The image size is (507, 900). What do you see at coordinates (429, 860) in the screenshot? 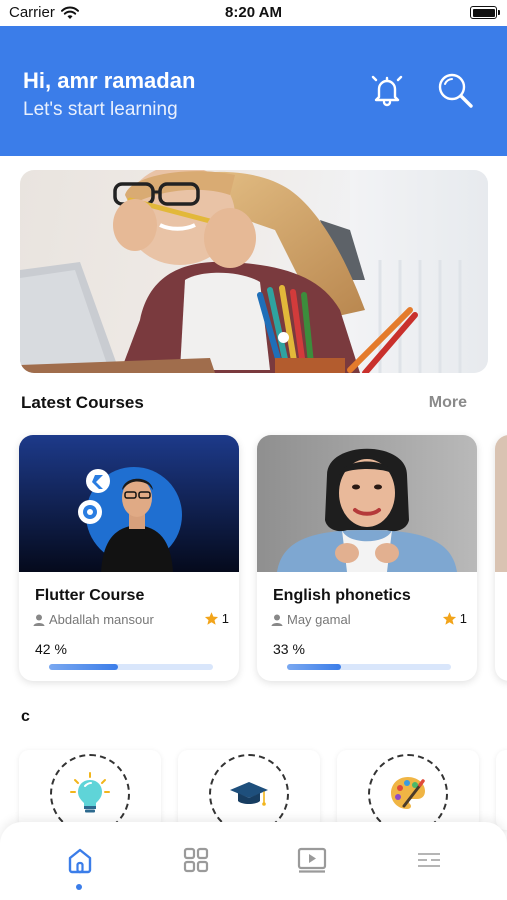
I see `menu-lines-icon` at bounding box center [429, 860].